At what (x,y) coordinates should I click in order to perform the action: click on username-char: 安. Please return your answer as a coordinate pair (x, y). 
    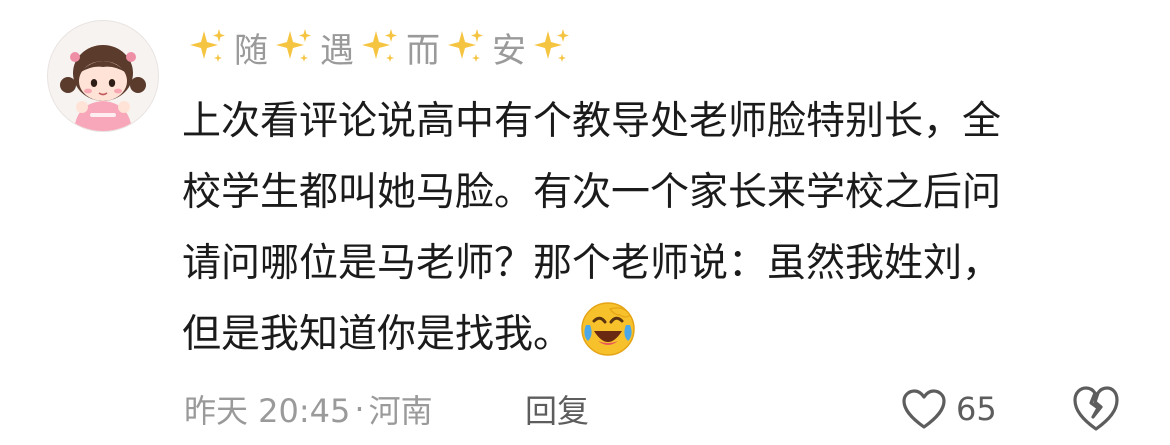
    Looking at the image, I should click on (509, 50).